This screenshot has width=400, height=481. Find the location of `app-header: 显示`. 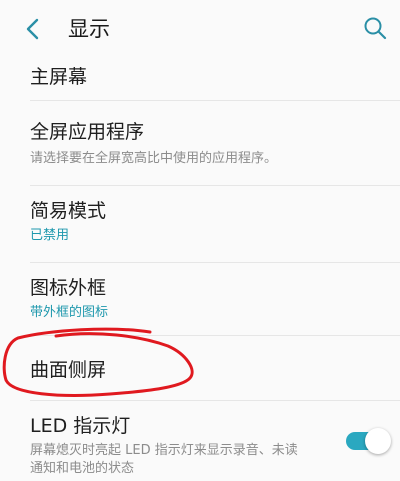

app-header: 显示 is located at coordinates (200, 28).